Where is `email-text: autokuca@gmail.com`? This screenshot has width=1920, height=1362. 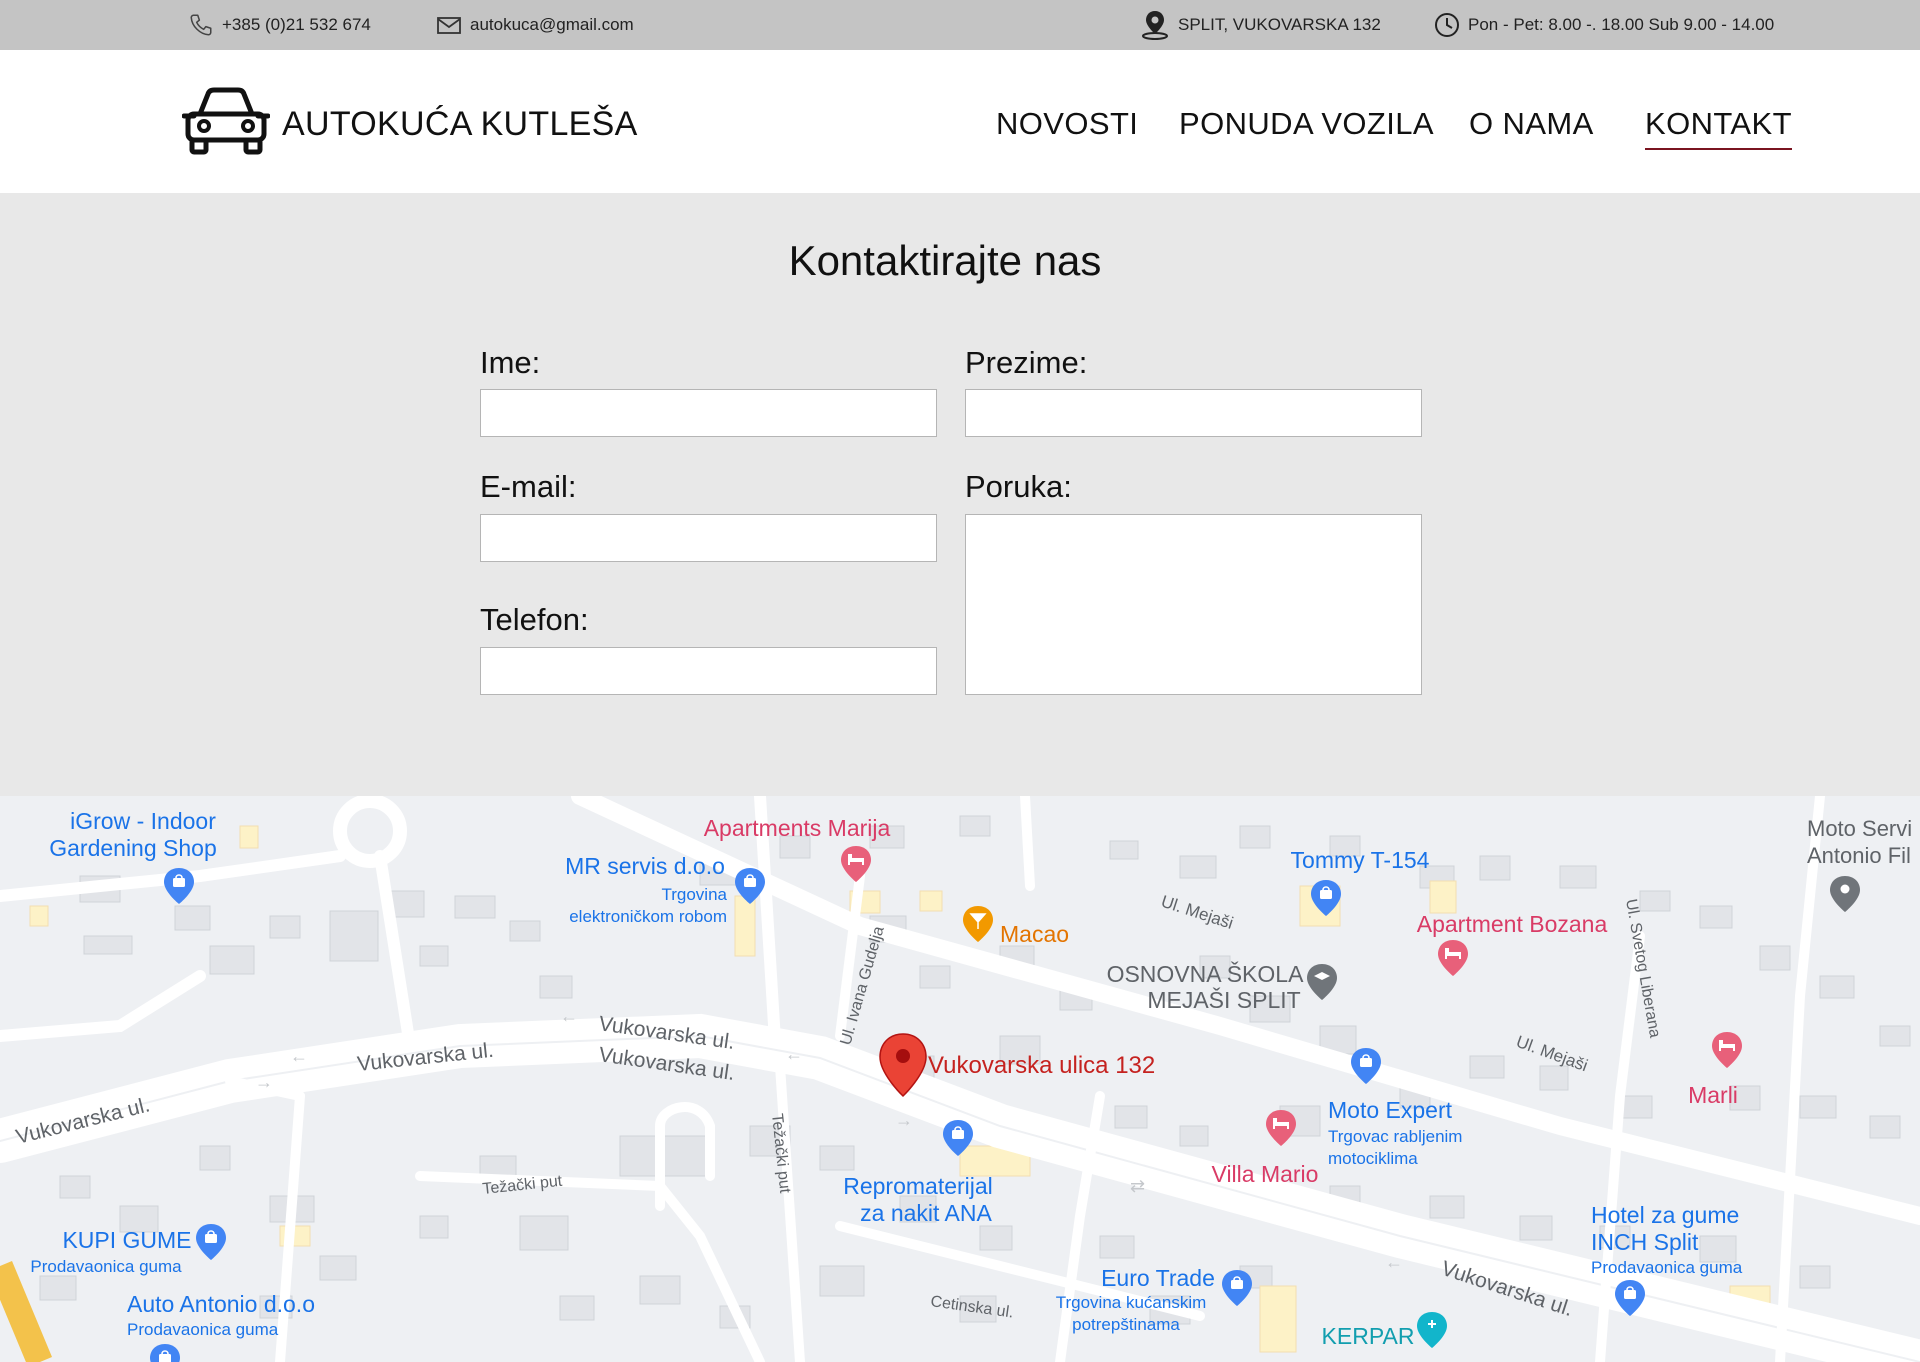 email-text: autokuca@gmail.com is located at coordinates (552, 24).